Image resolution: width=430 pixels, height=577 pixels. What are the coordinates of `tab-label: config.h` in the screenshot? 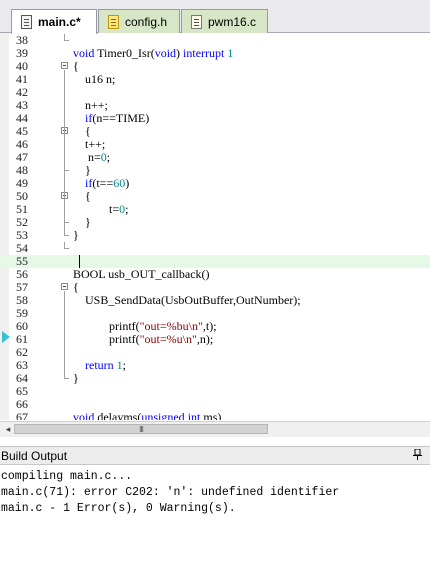 It's located at (146, 21).